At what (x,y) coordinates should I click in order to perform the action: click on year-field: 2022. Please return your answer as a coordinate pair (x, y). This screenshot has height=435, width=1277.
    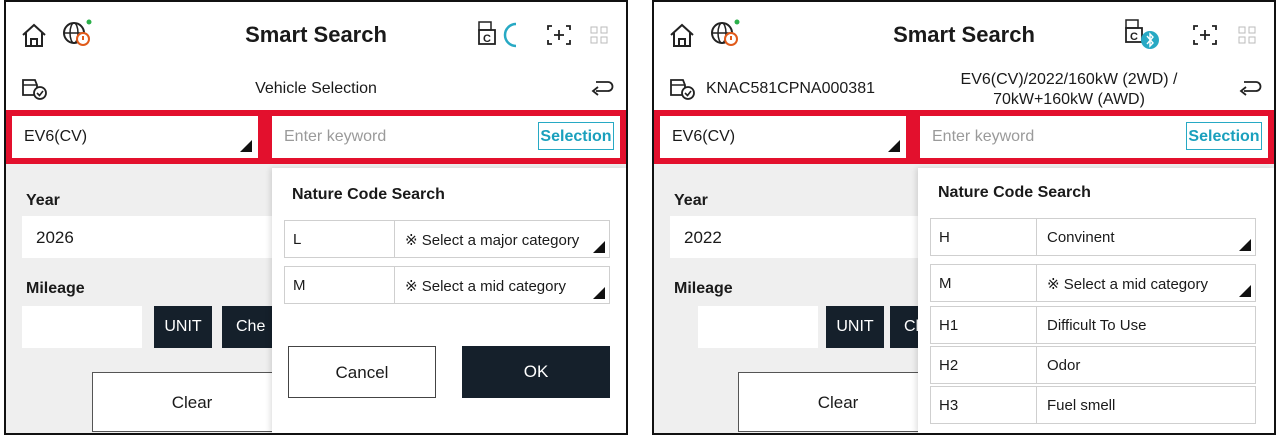
    Looking at the image, I should click on (795, 237).